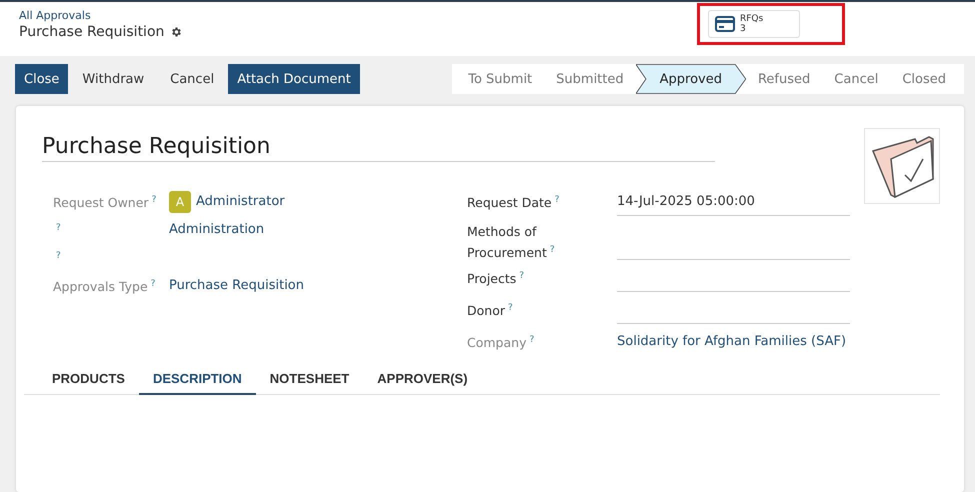 The width and height of the screenshot is (975, 492). What do you see at coordinates (41, 79) in the screenshot?
I see `action-button: Close` at bounding box center [41, 79].